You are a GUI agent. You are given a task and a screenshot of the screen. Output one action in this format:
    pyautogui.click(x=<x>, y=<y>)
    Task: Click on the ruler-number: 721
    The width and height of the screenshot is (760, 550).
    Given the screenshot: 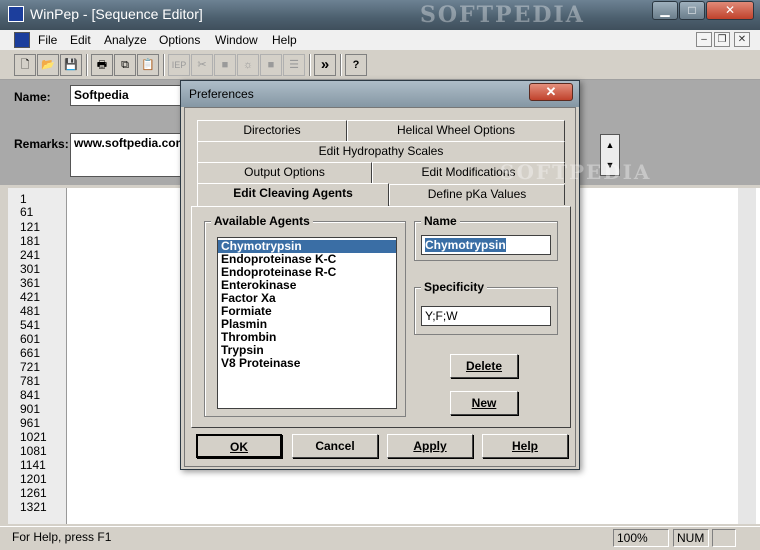 What is the action you would take?
    pyautogui.click(x=30, y=367)
    